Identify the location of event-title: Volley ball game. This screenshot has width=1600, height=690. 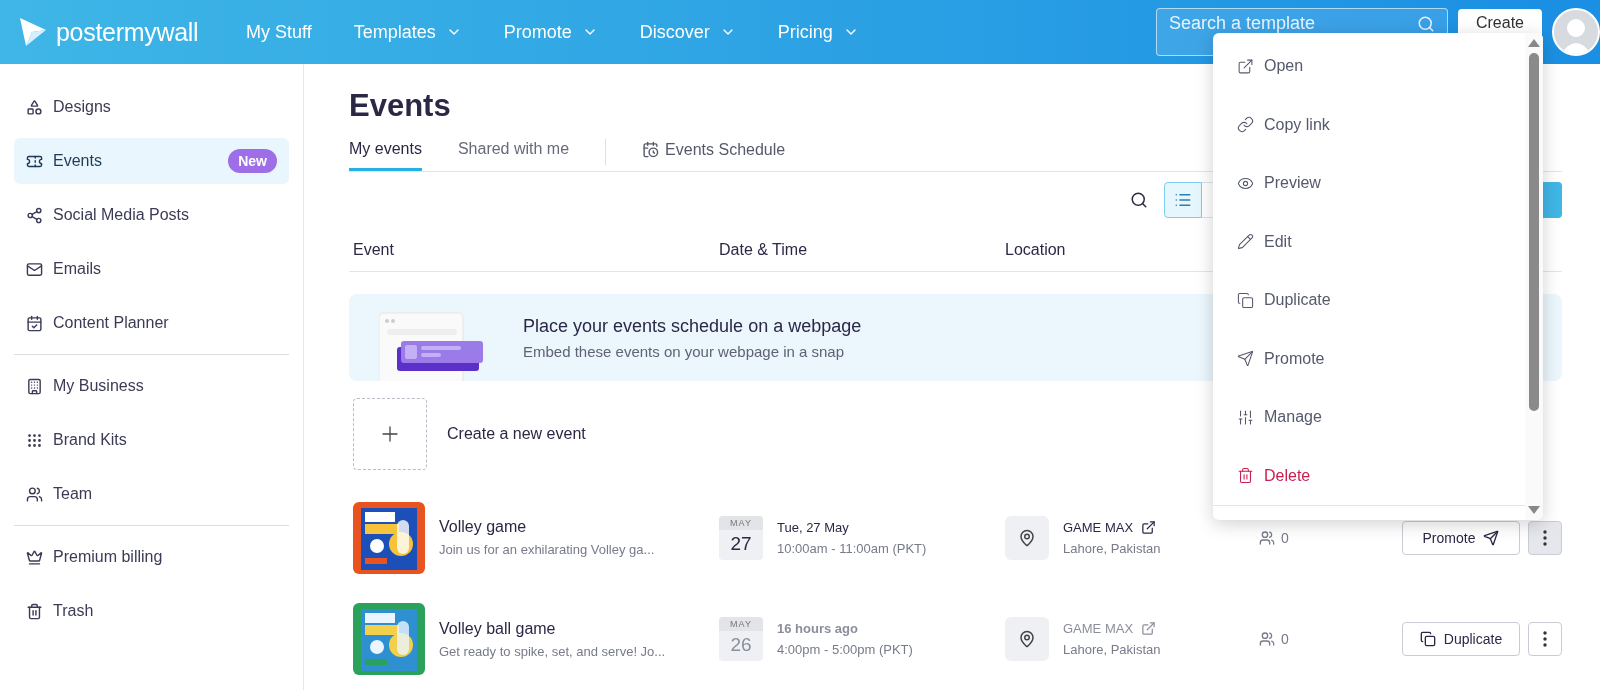
(552, 628).